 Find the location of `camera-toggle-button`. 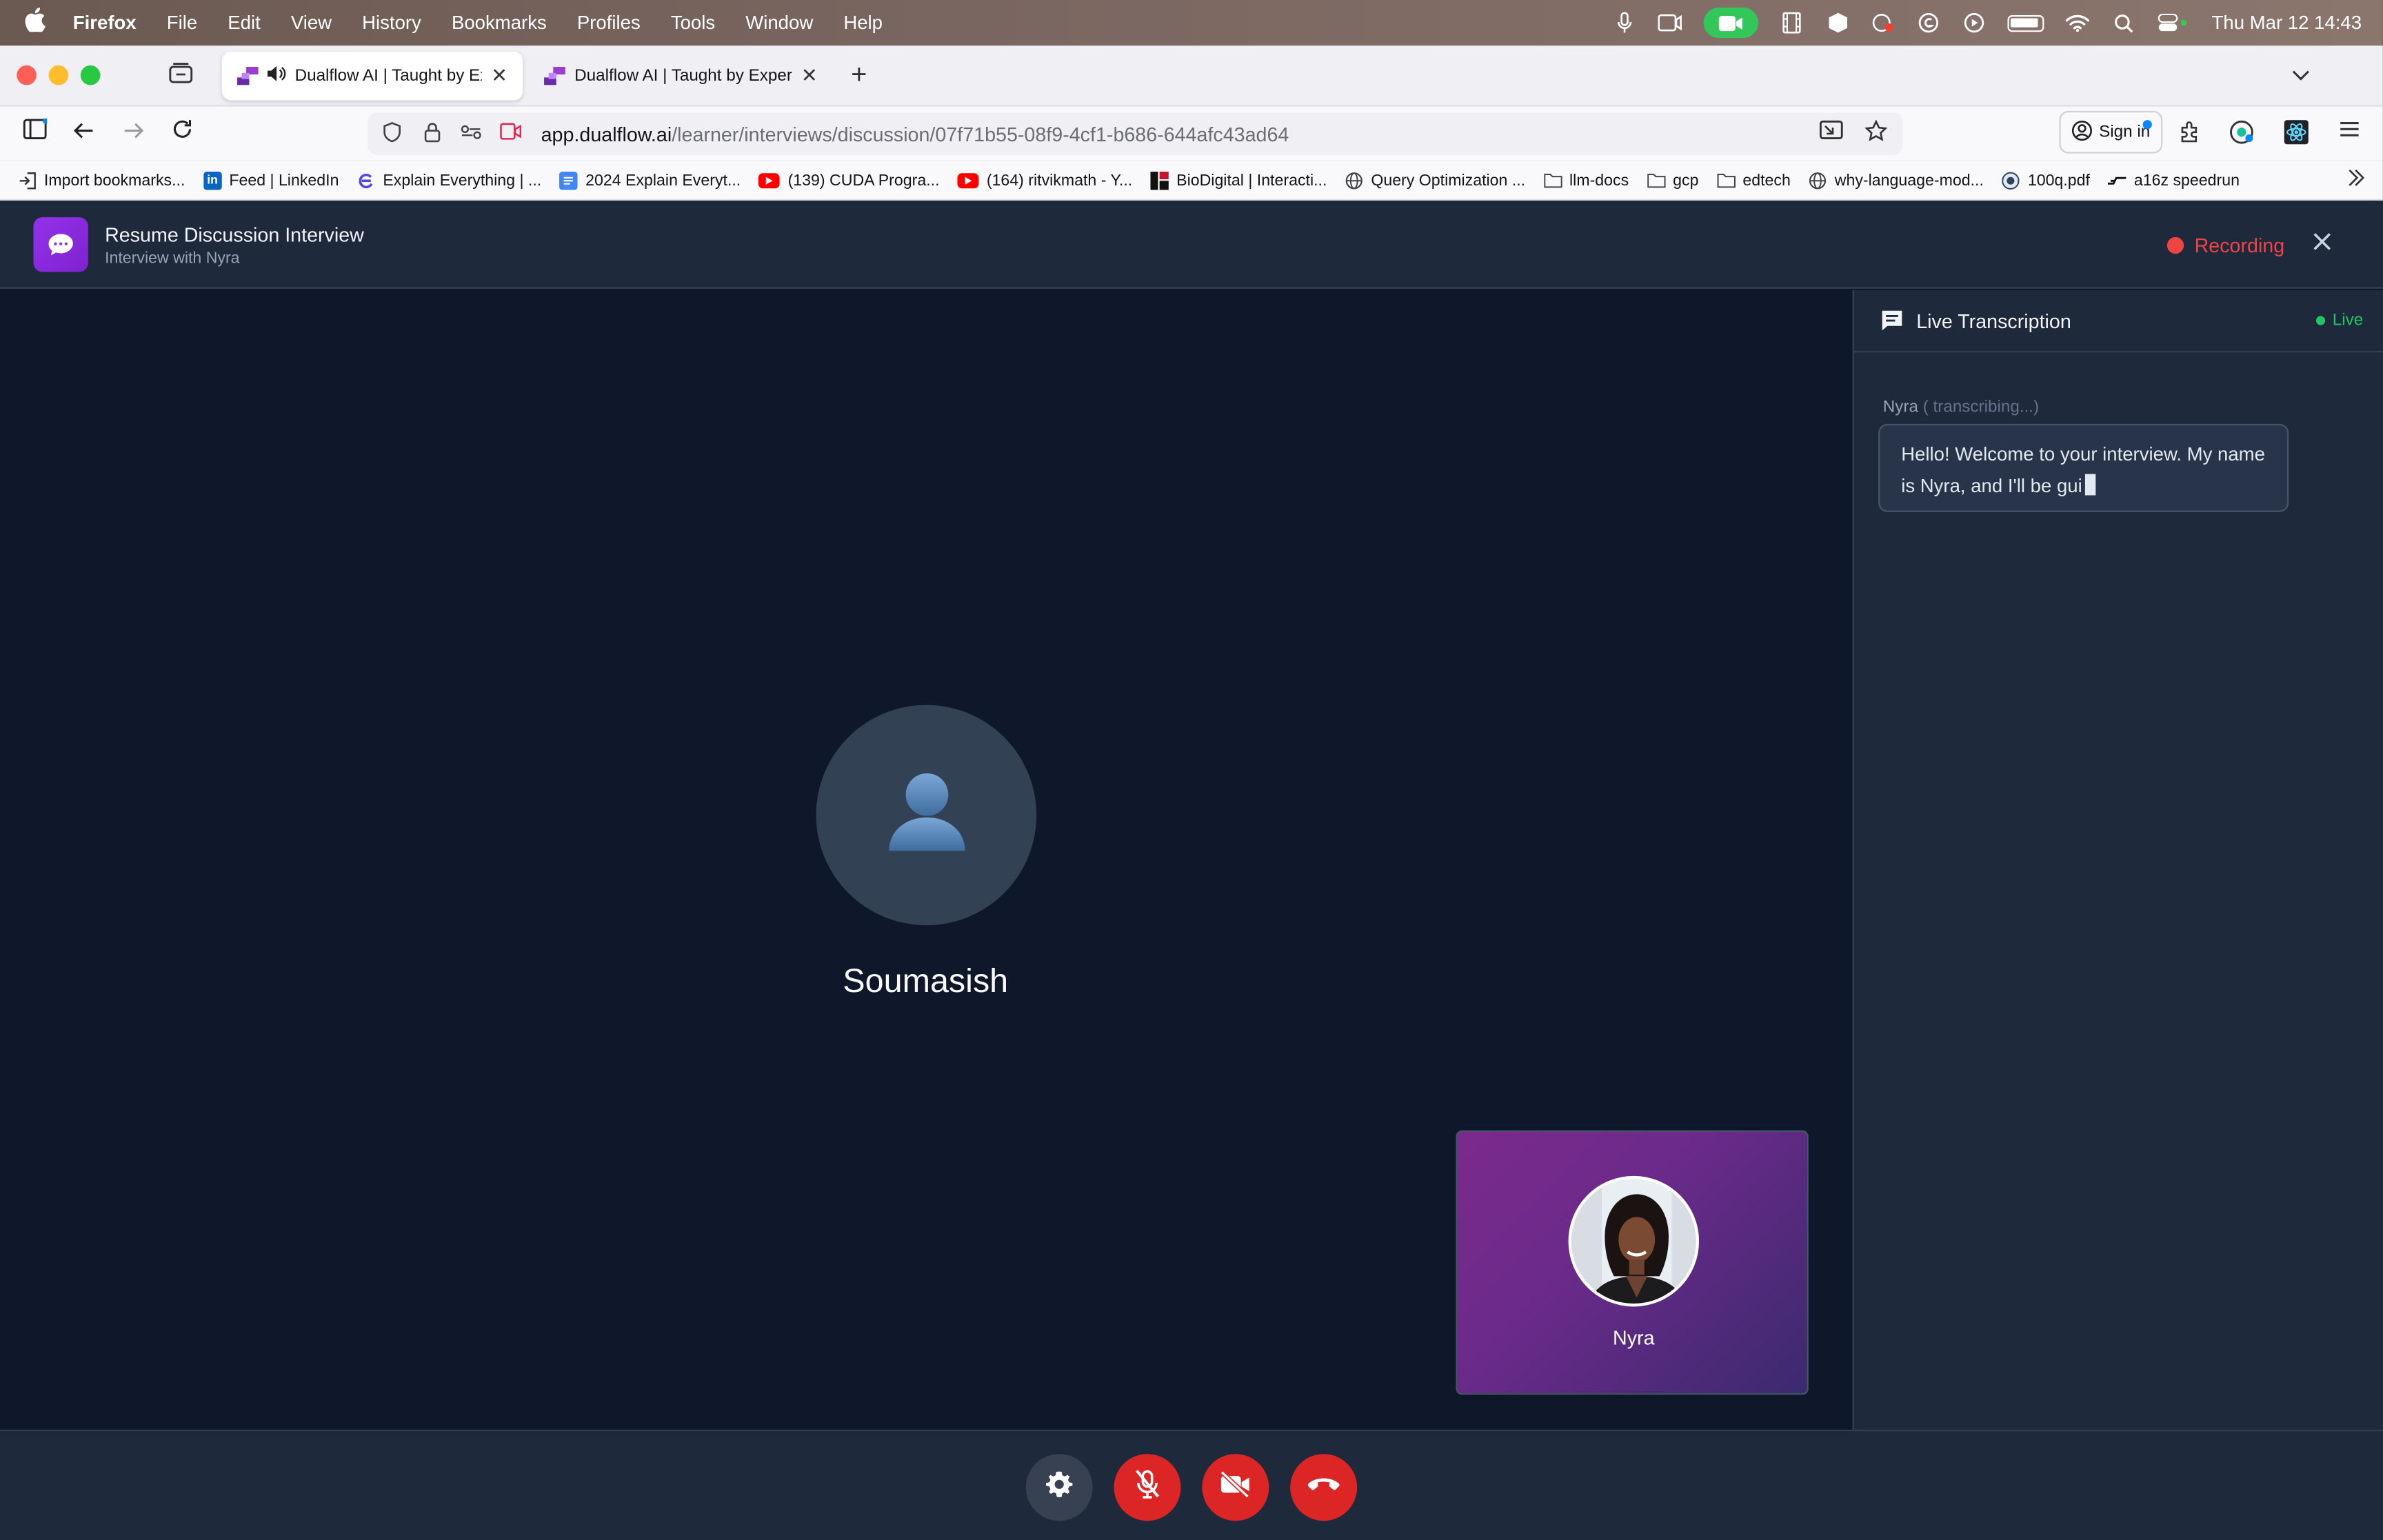

camera-toggle-button is located at coordinates (1235, 1487).